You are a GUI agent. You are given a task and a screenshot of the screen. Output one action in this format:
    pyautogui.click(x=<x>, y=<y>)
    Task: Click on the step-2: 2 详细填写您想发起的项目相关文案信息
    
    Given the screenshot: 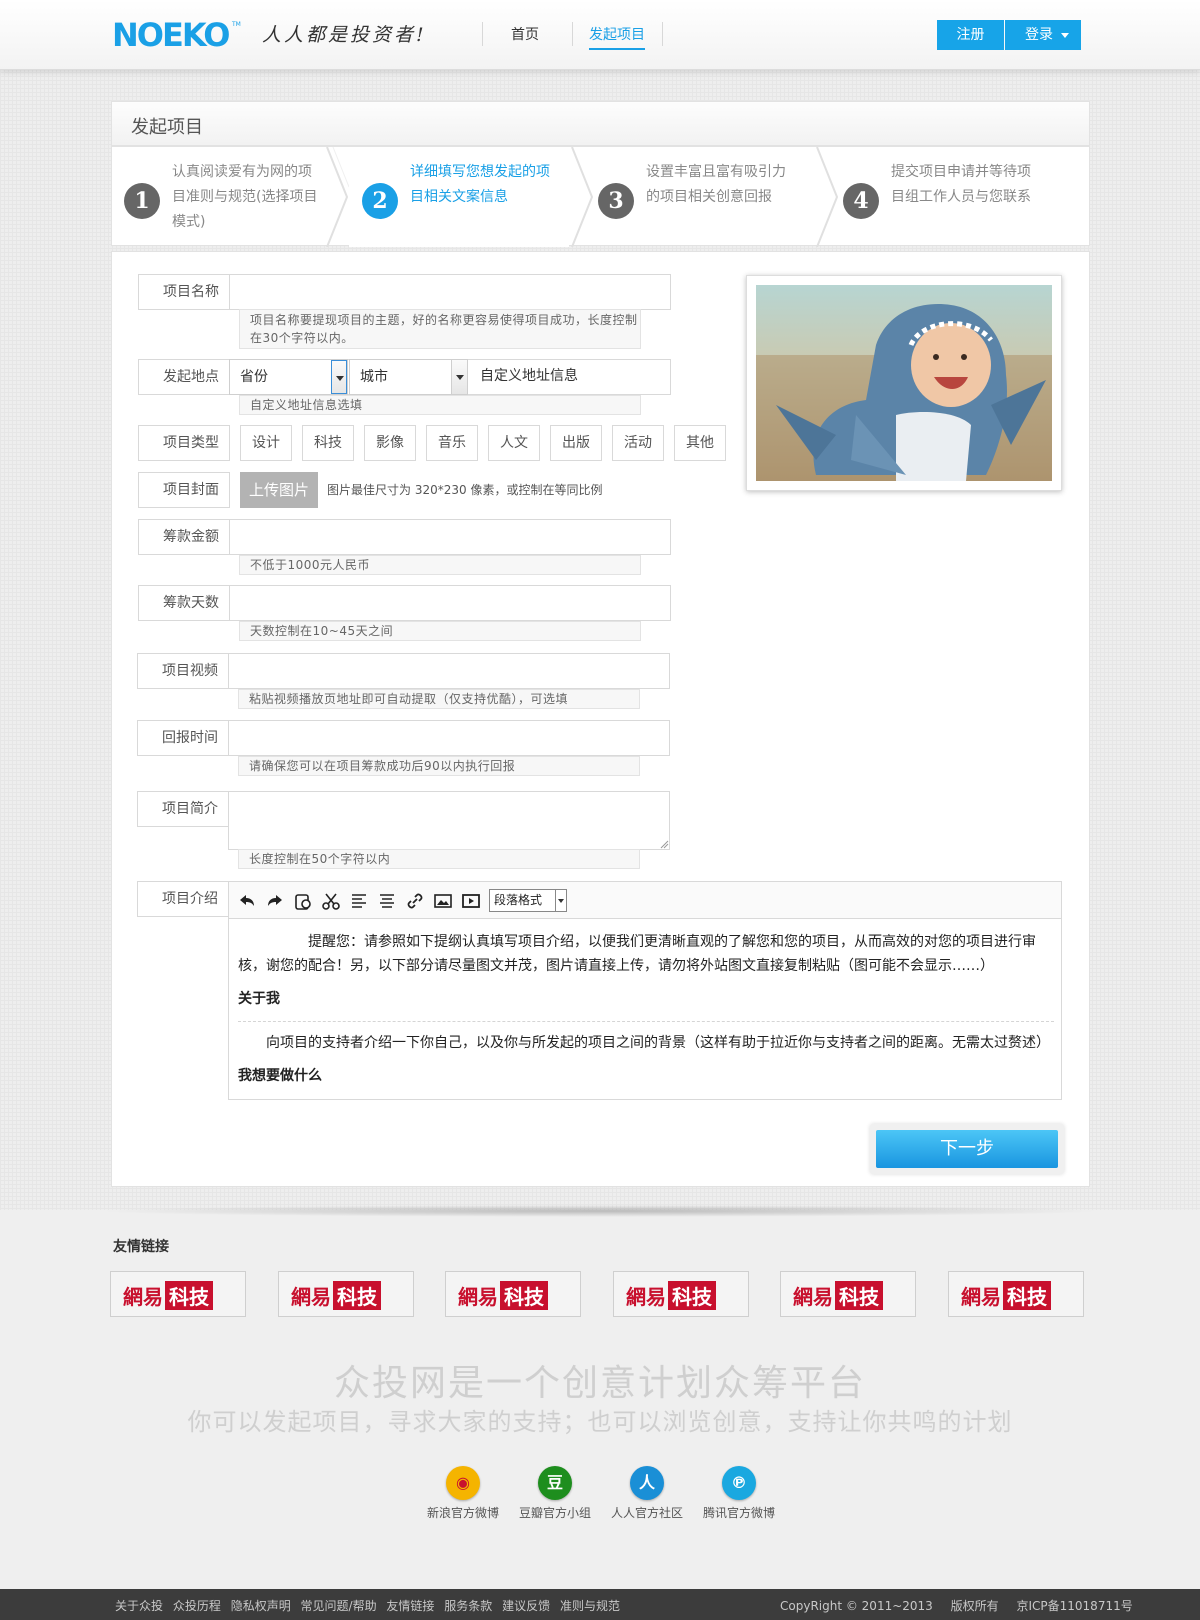 What is the action you would take?
    pyautogui.click(x=459, y=197)
    